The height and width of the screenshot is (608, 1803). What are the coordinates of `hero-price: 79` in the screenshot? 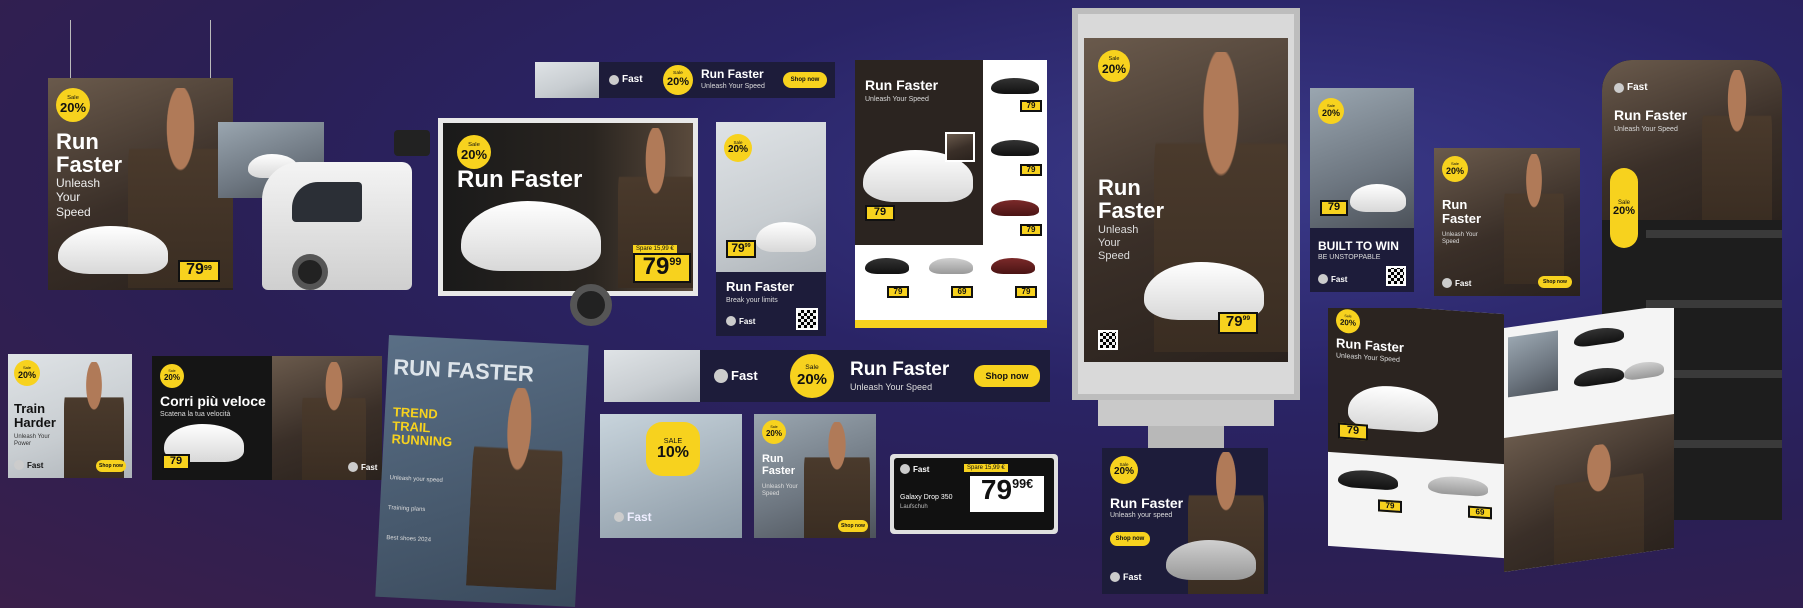 It's located at (880, 213).